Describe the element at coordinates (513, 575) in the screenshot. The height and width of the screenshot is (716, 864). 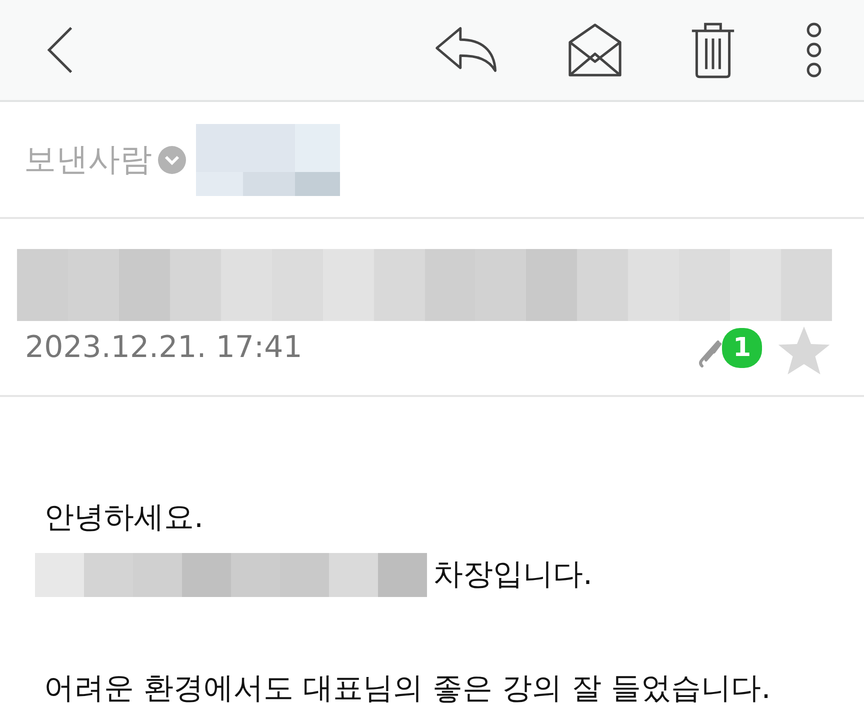
I see `body-text: 차장입니다.` at that location.